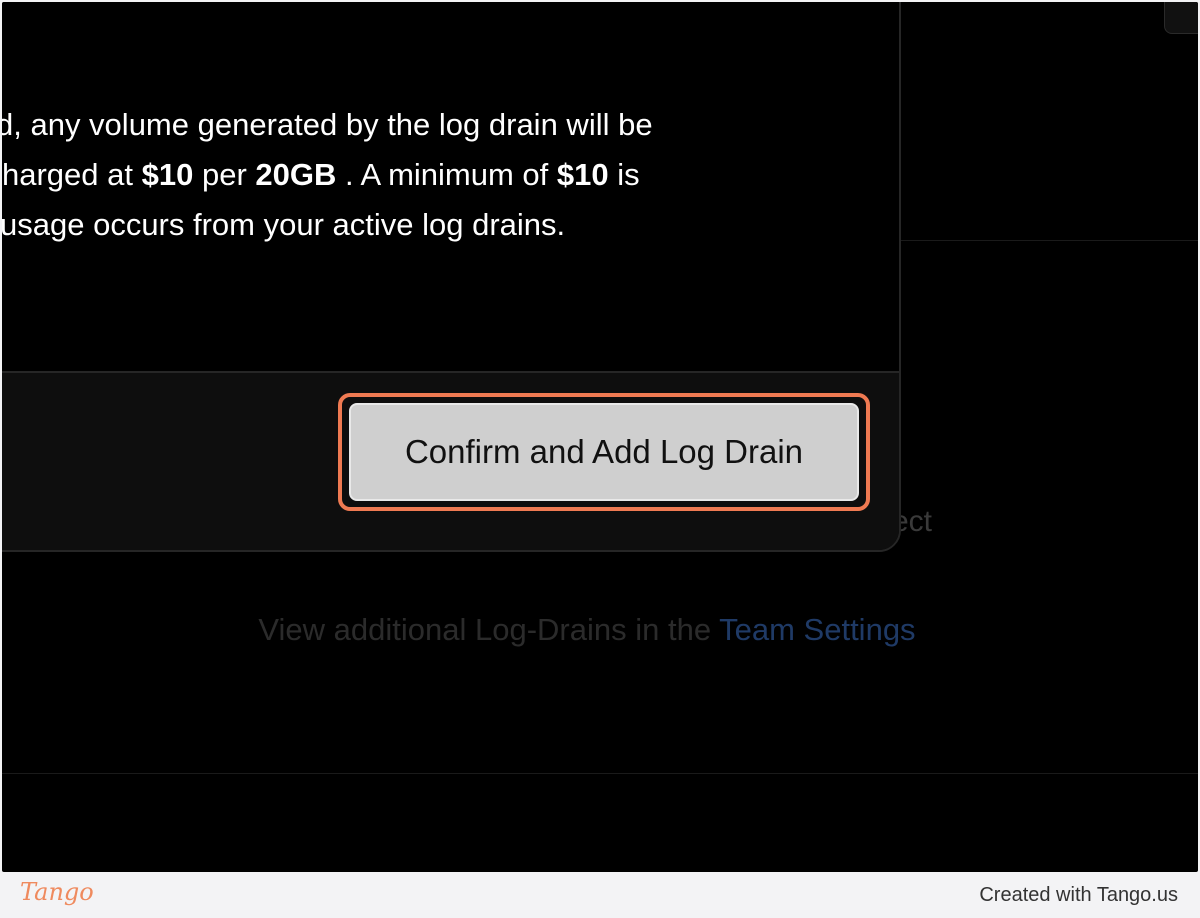 This screenshot has width=1200, height=918. Describe the element at coordinates (489, 629) in the screenshot. I see `log-drains-hint-text: View additional Log-Drains in the` at that location.